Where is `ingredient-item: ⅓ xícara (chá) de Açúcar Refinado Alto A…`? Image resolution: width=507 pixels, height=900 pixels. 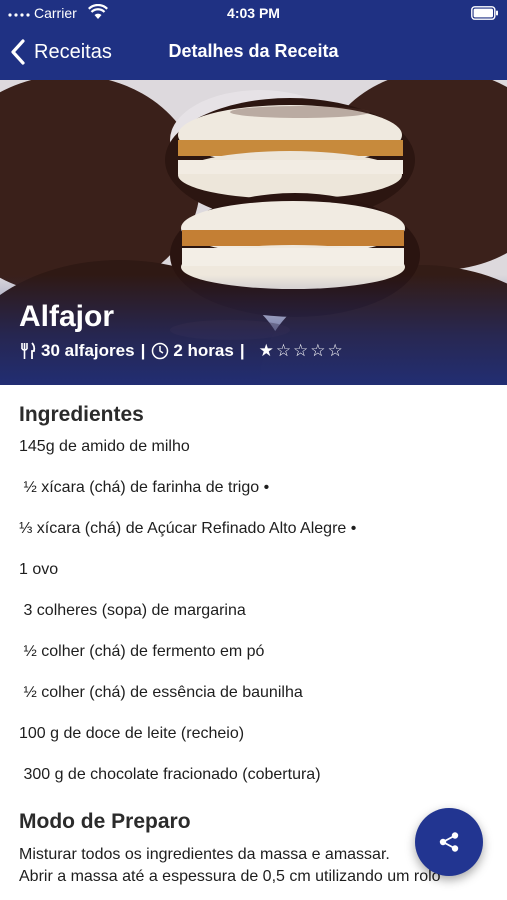
ingredient-item: ⅓ xícara (chá) de Açúcar Refinado Alto A… is located at coordinates (188, 528).